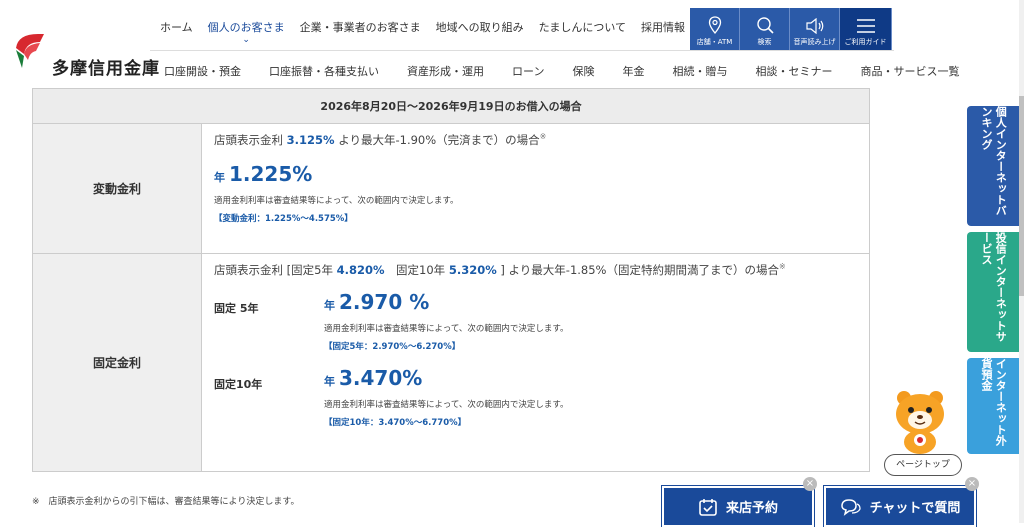 The height and width of the screenshot is (527, 1024). What do you see at coordinates (528, 71) in the screenshot?
I see `subnav-loan: ローン` at bounding box center [528, 71].